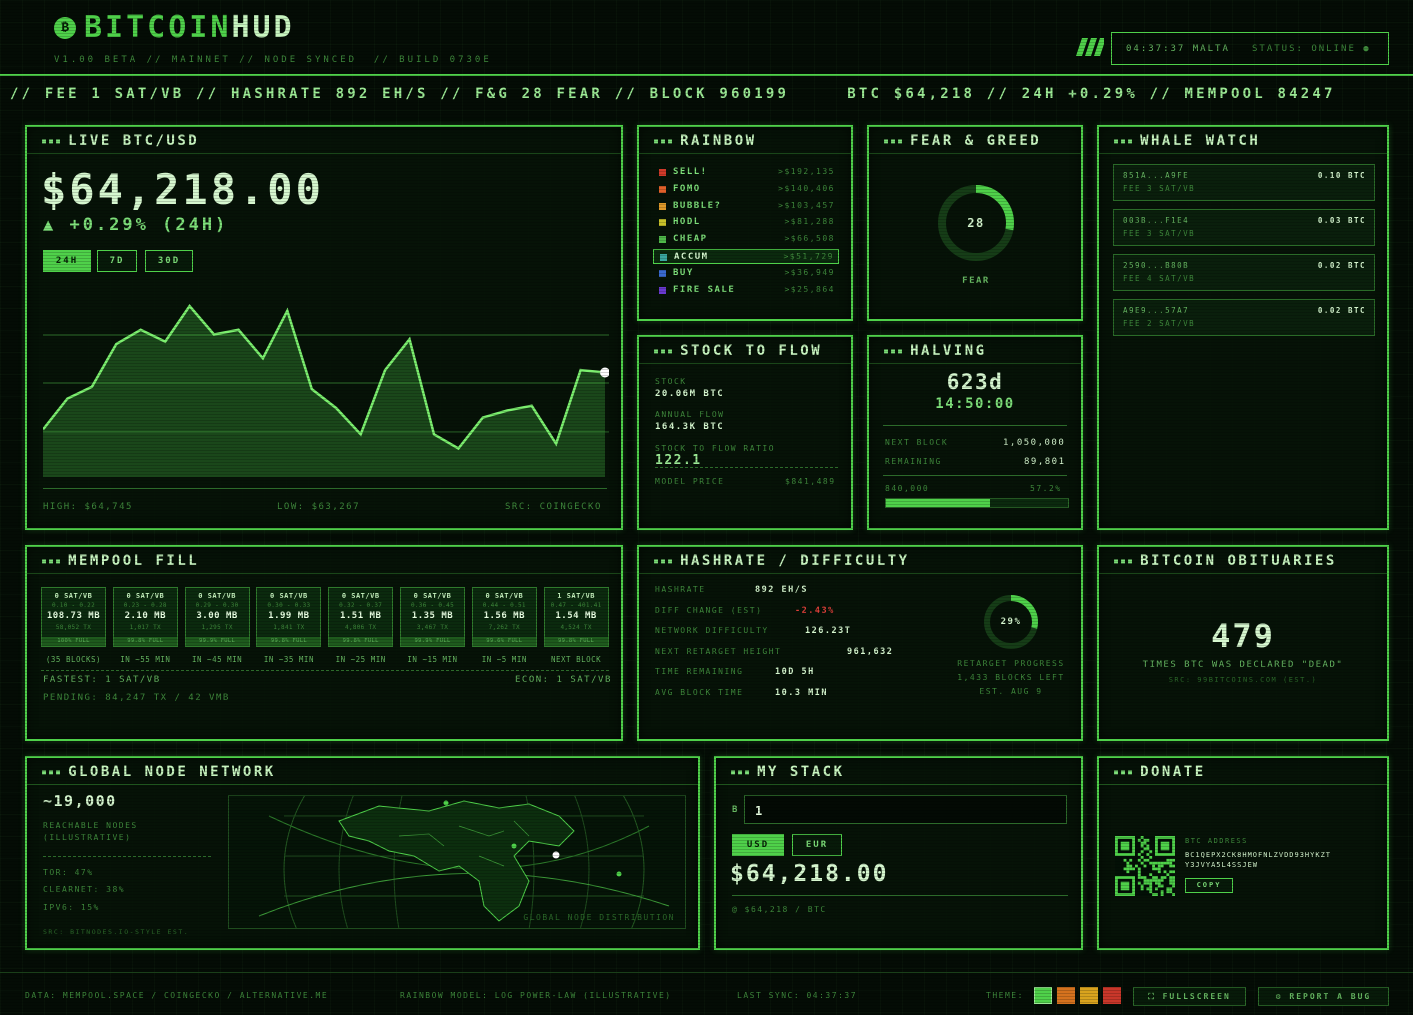 The height and width of the screenshot is (1015, 1413). What do you see at coordinates (746, 172) in the screenshot?
I see `rainbow-row: SELL! >$192,135` at bounding box center [746, 172].